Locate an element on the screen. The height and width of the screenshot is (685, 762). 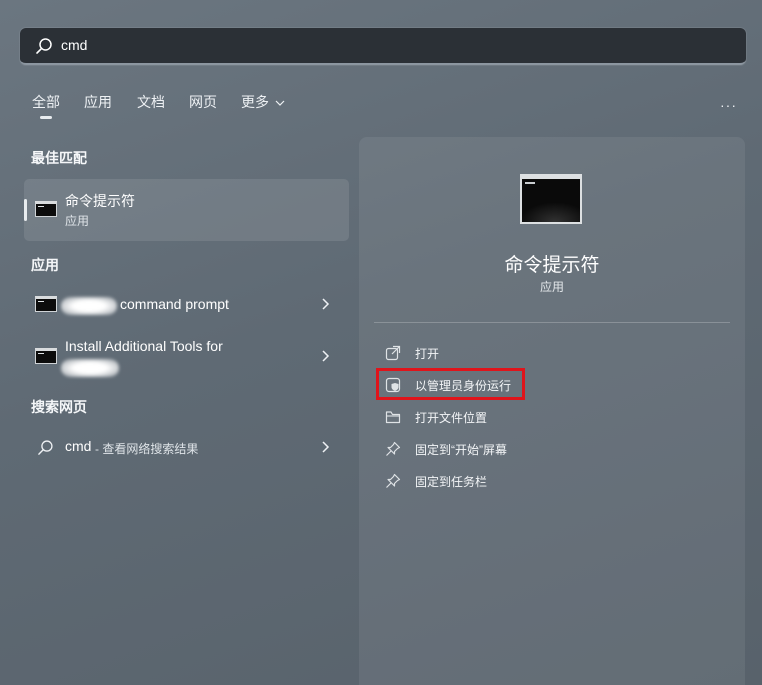
search-input: cmd is located at coordinates (383, 46).